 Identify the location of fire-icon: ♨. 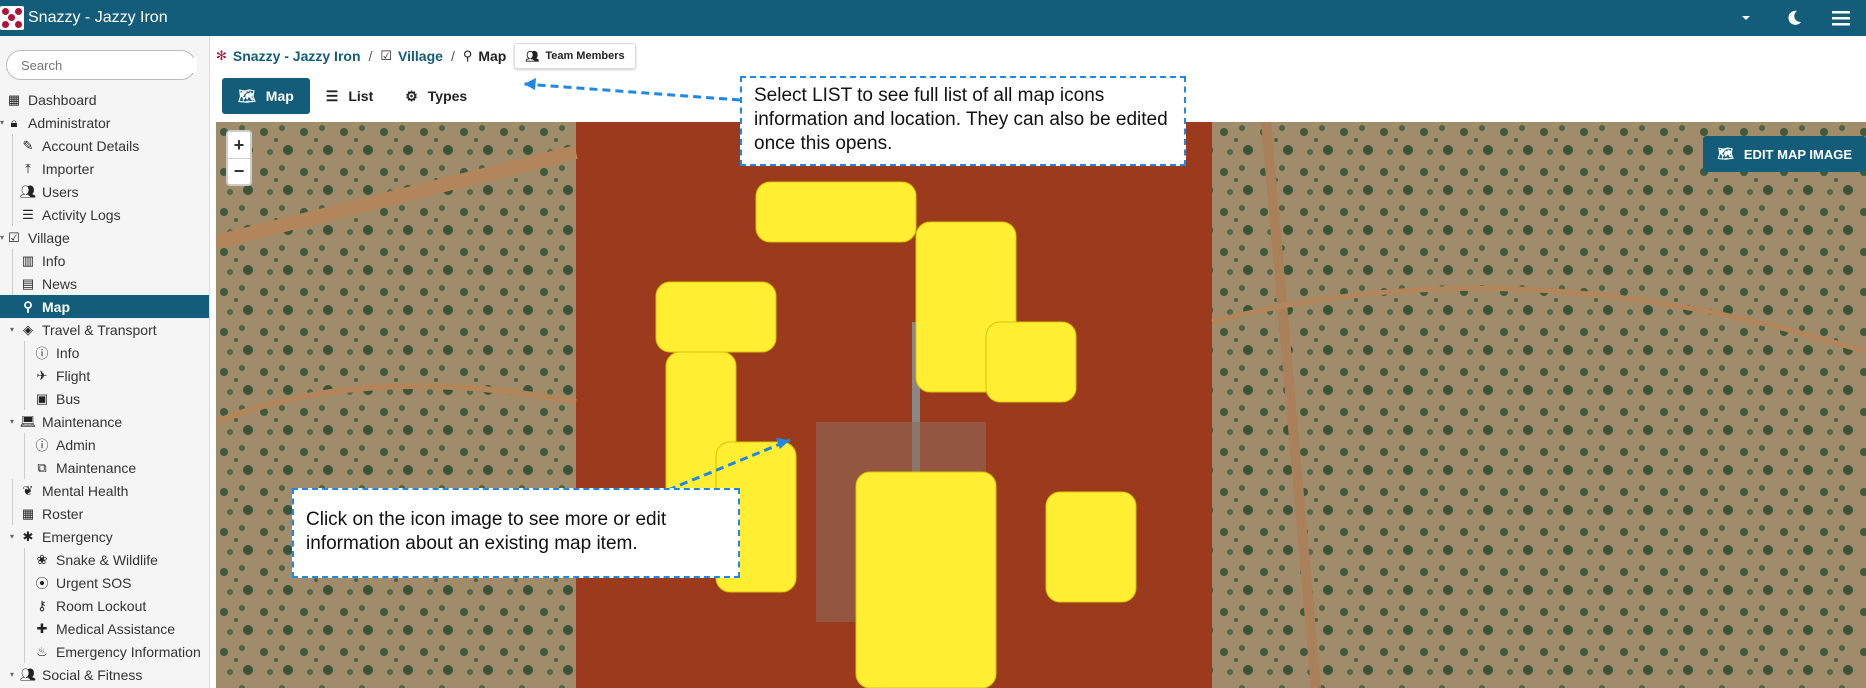
(42, 651).